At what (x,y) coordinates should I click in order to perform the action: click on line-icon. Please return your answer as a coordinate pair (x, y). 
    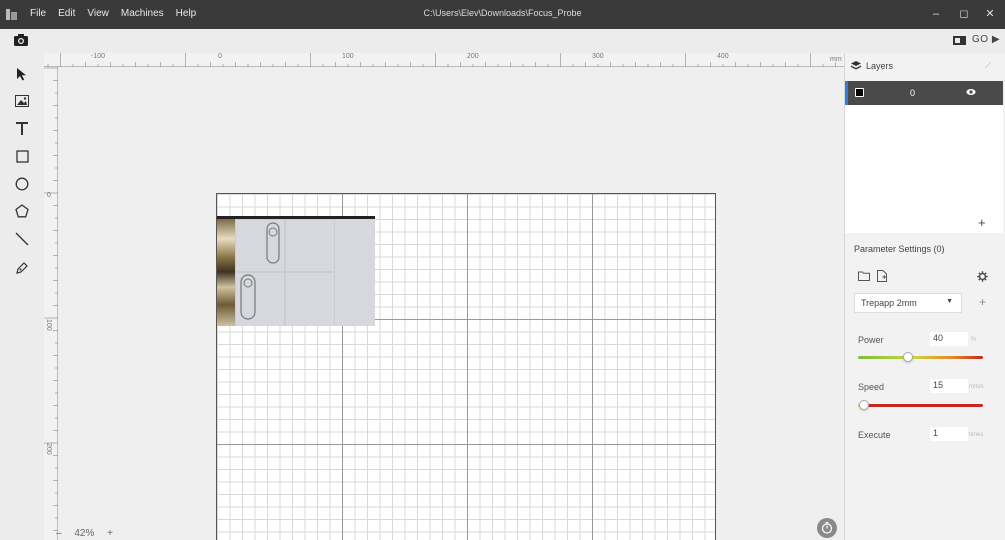
    Looking at the image, I should click on (22, 239).